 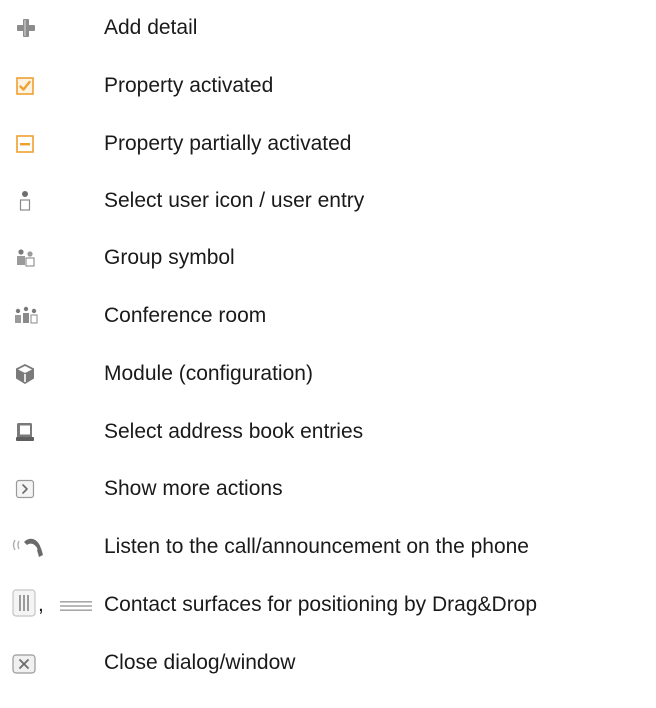 I want to click on legend-row: Close dialog/window, so click(x=328, y=663).